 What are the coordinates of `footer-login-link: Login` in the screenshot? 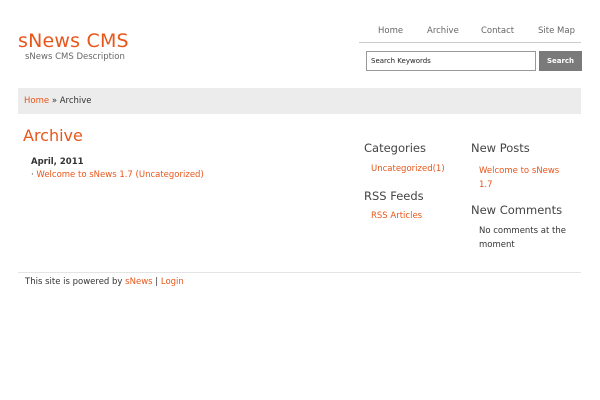 It's located at (172, 282).